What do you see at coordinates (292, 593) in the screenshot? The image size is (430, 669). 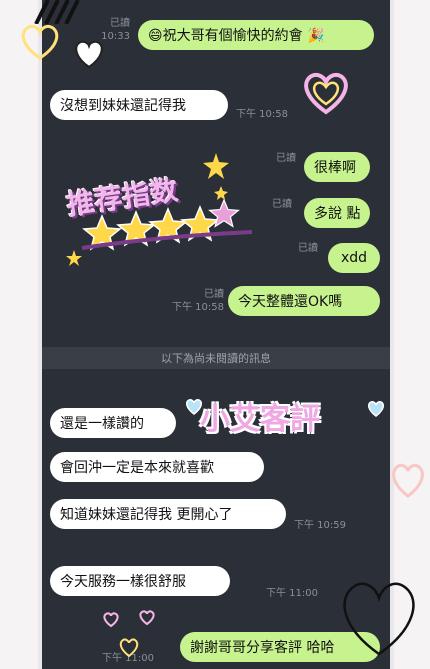 I see `message-time: 下午 11:00` at bounding box center [292, 593].